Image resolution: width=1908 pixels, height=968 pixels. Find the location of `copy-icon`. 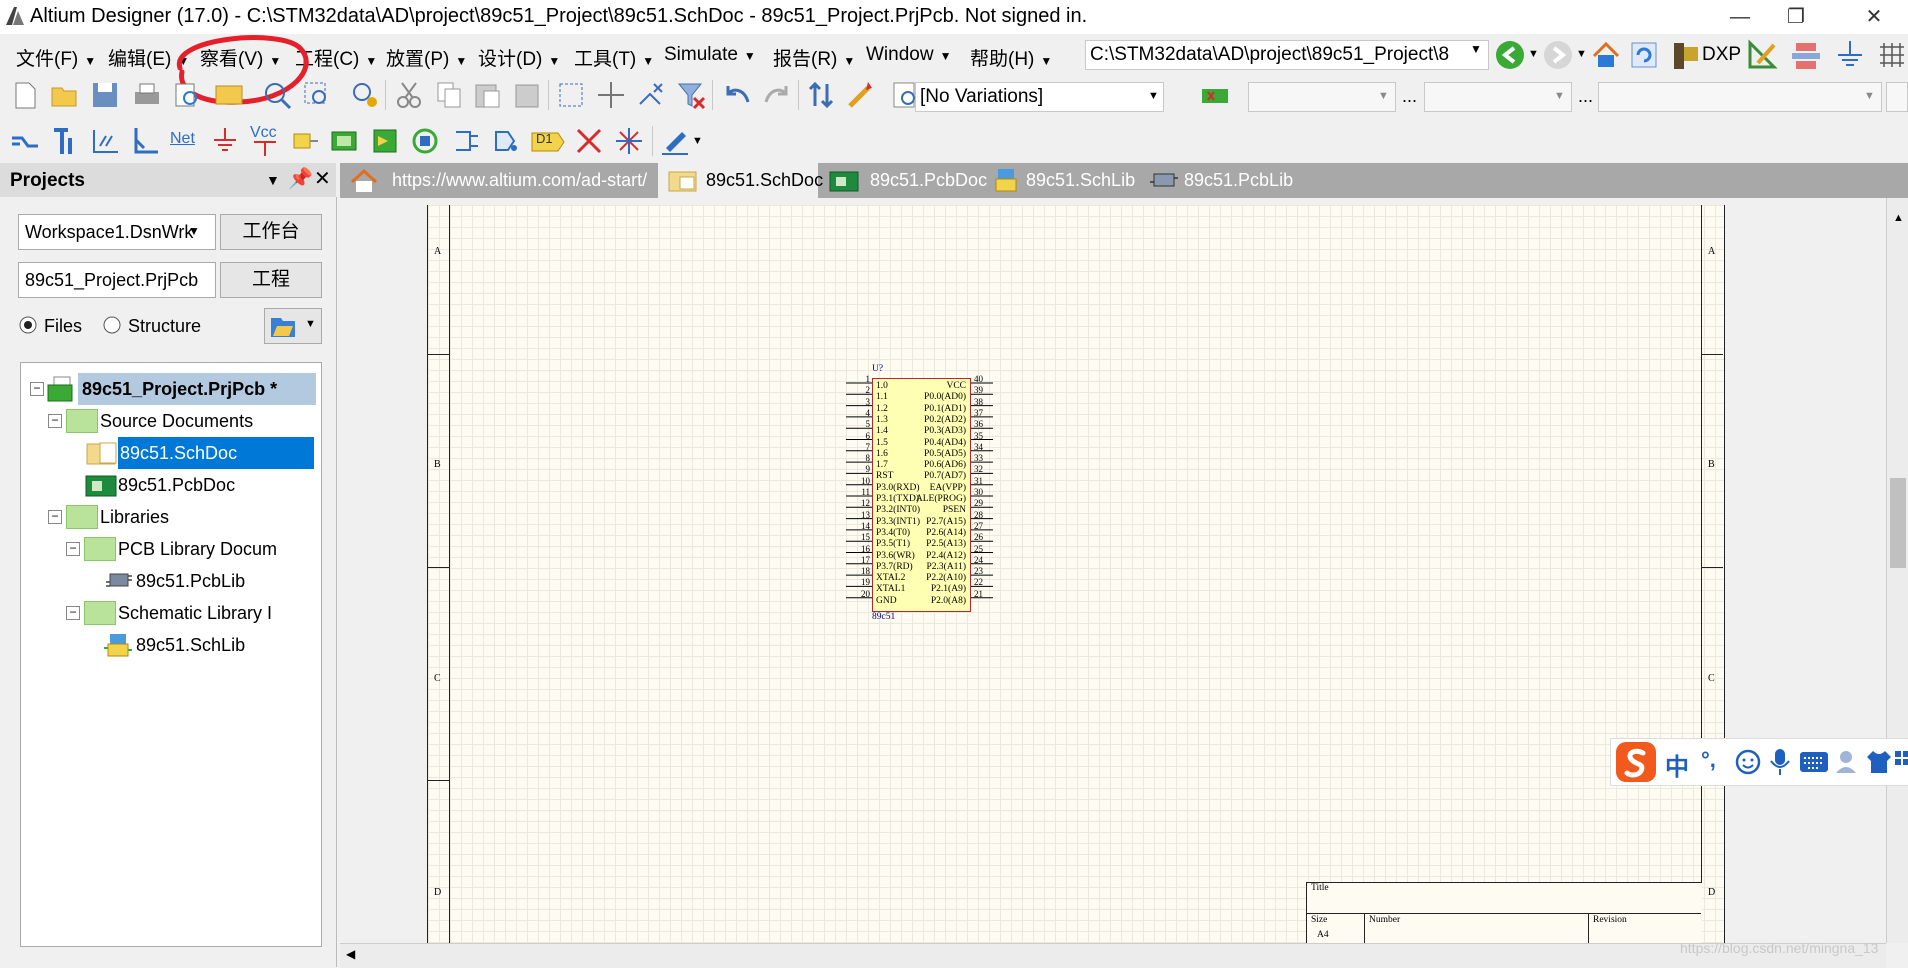

copy-icon is located at coordinates (449, 95).